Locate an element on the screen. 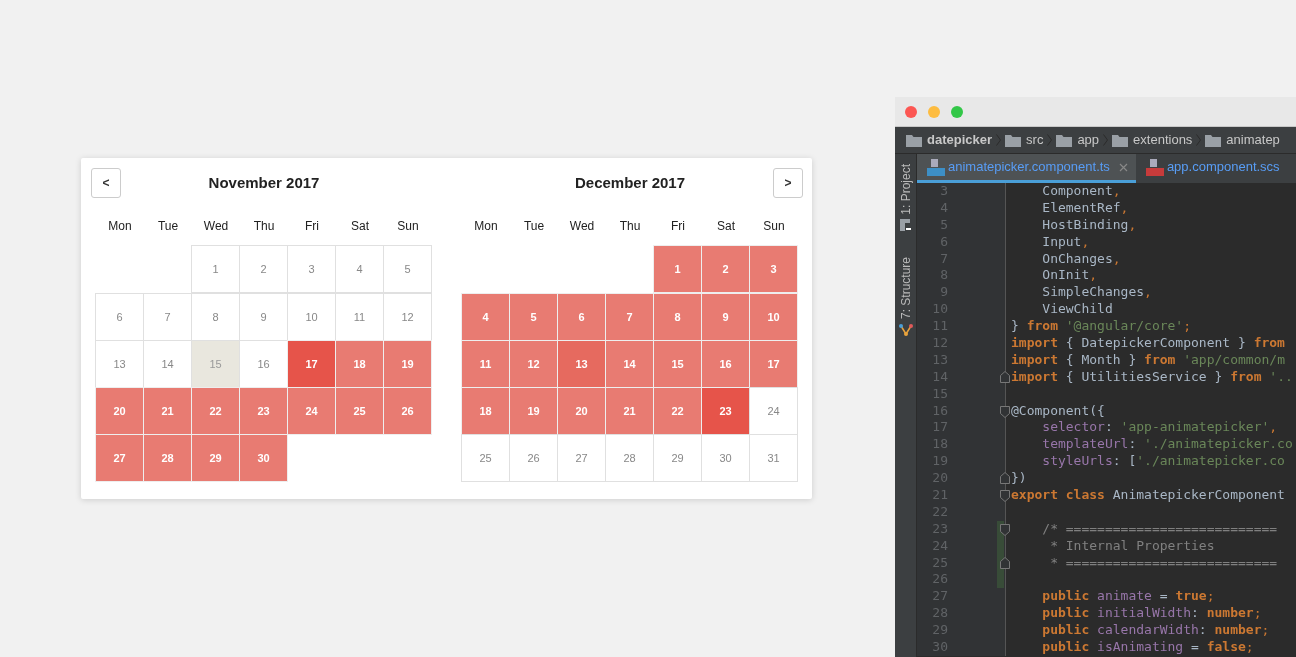 The height and width of the screenshot is (657, 1296). breadcrumb-link: datepicker is located at coordinates (960, 140).